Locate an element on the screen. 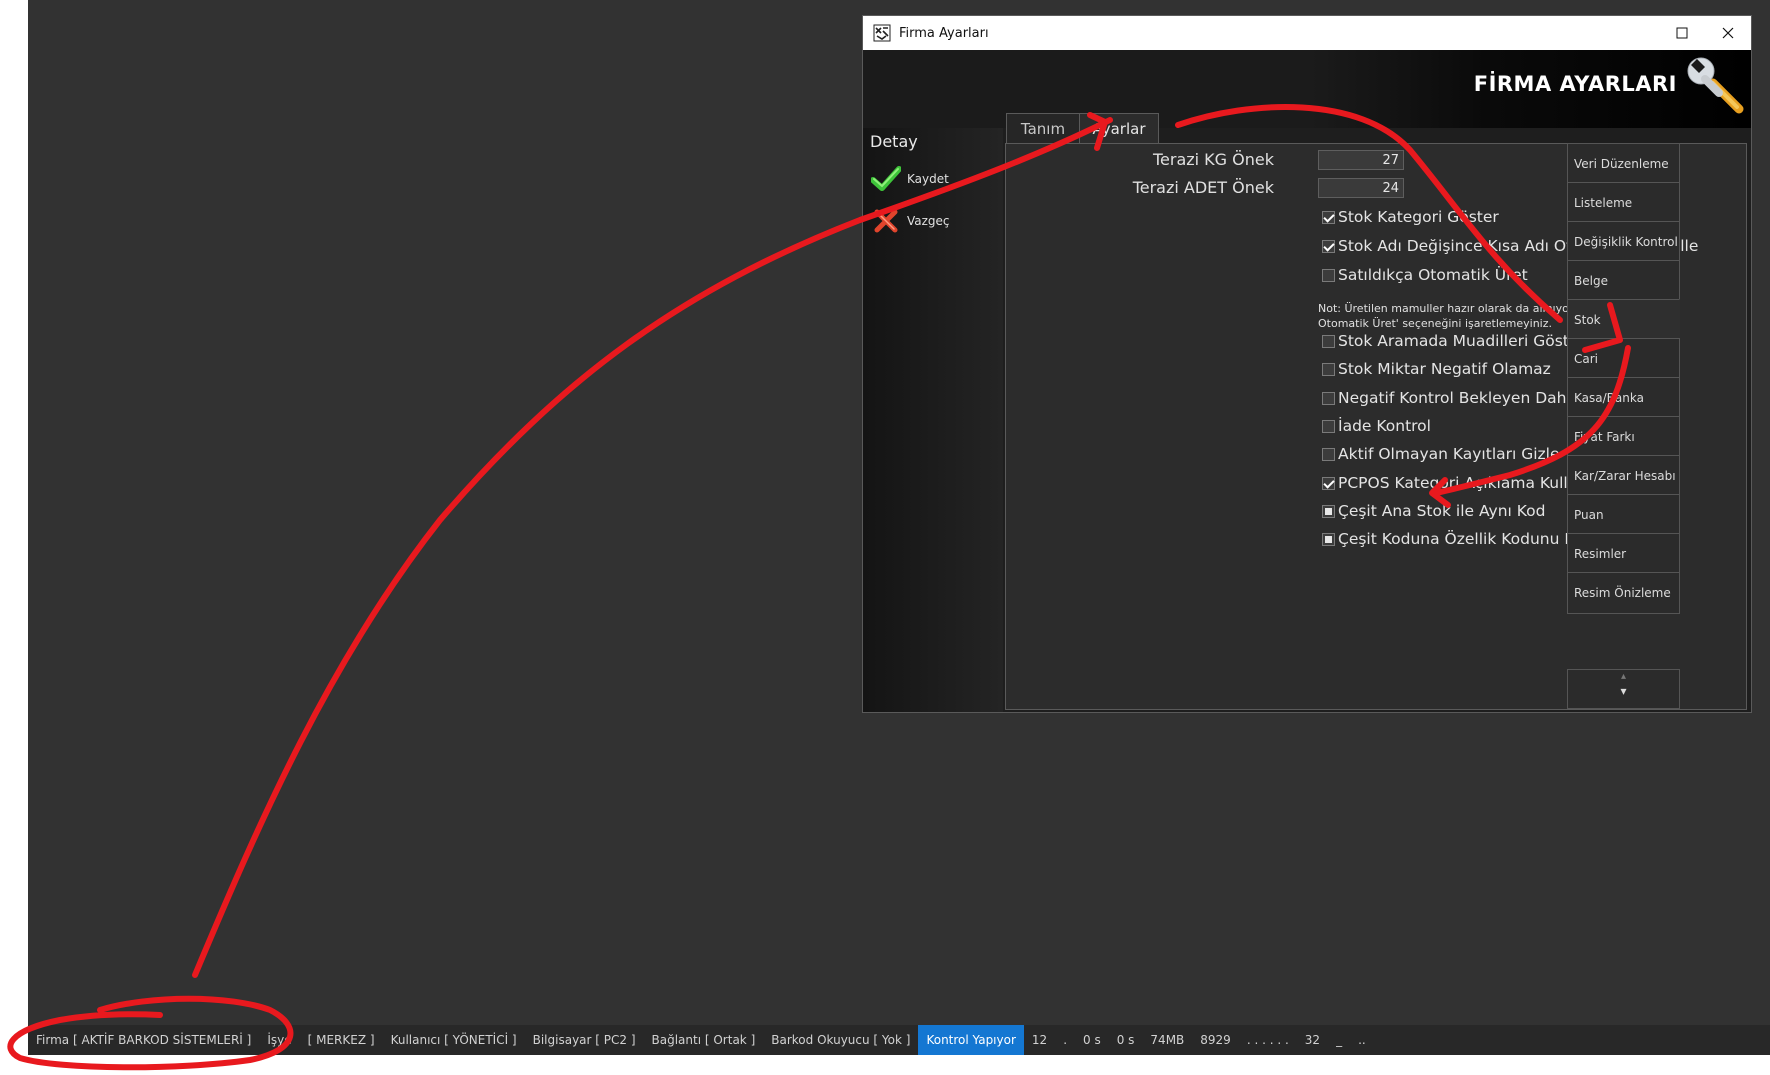  nav-item-kasa-banka: Kasa/Banka is located at coordinates (1623, 398).